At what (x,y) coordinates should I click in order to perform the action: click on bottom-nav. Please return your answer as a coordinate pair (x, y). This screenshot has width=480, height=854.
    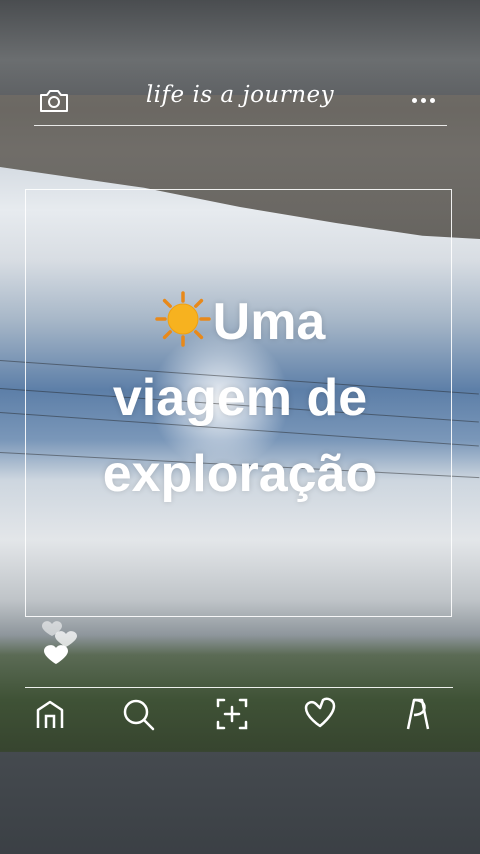
    Looking at the image, I should click on (240, 716).